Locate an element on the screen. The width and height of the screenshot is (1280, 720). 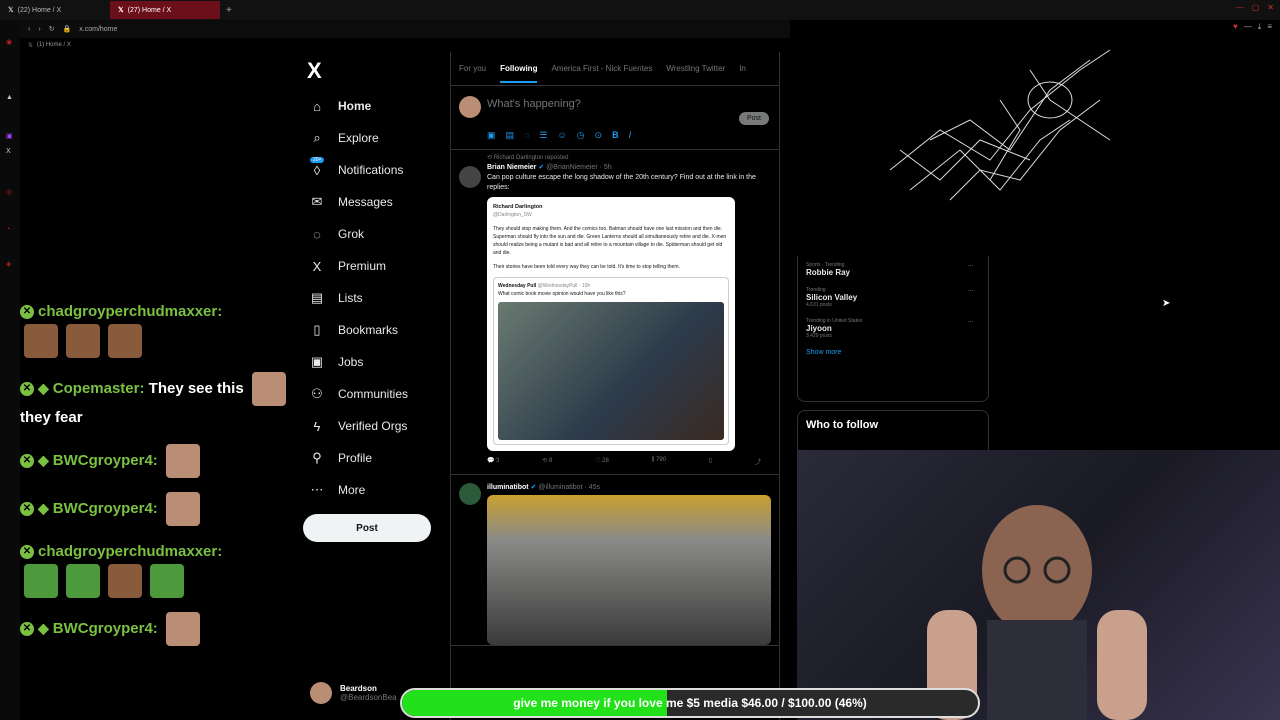
image-icon: ▣ is located at coordinates (491, 135).